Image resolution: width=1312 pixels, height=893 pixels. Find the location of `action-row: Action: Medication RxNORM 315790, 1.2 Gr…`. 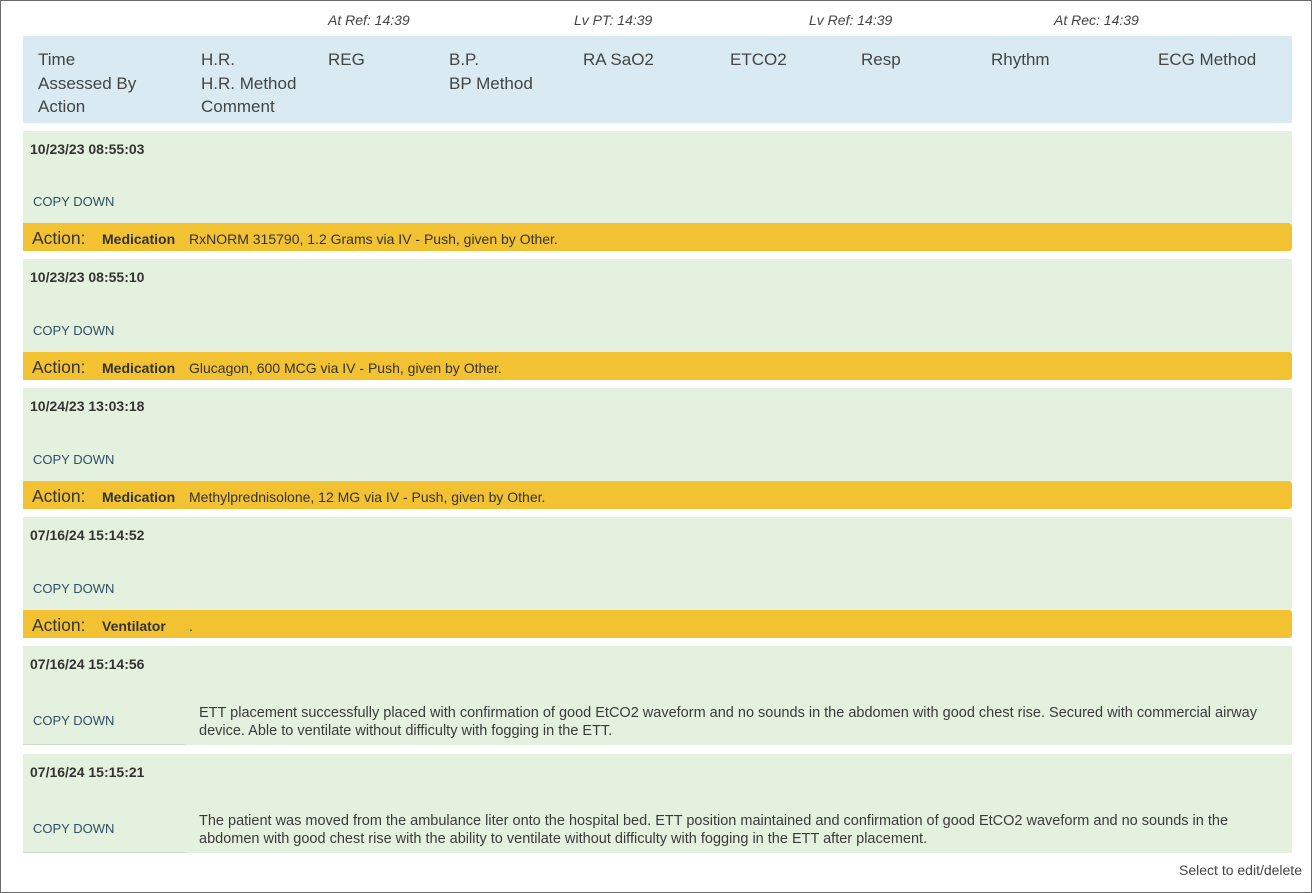

action-row: Action: Medication RxNORM 315790, 1.2 Gr… is located at coordinates (657, 237).